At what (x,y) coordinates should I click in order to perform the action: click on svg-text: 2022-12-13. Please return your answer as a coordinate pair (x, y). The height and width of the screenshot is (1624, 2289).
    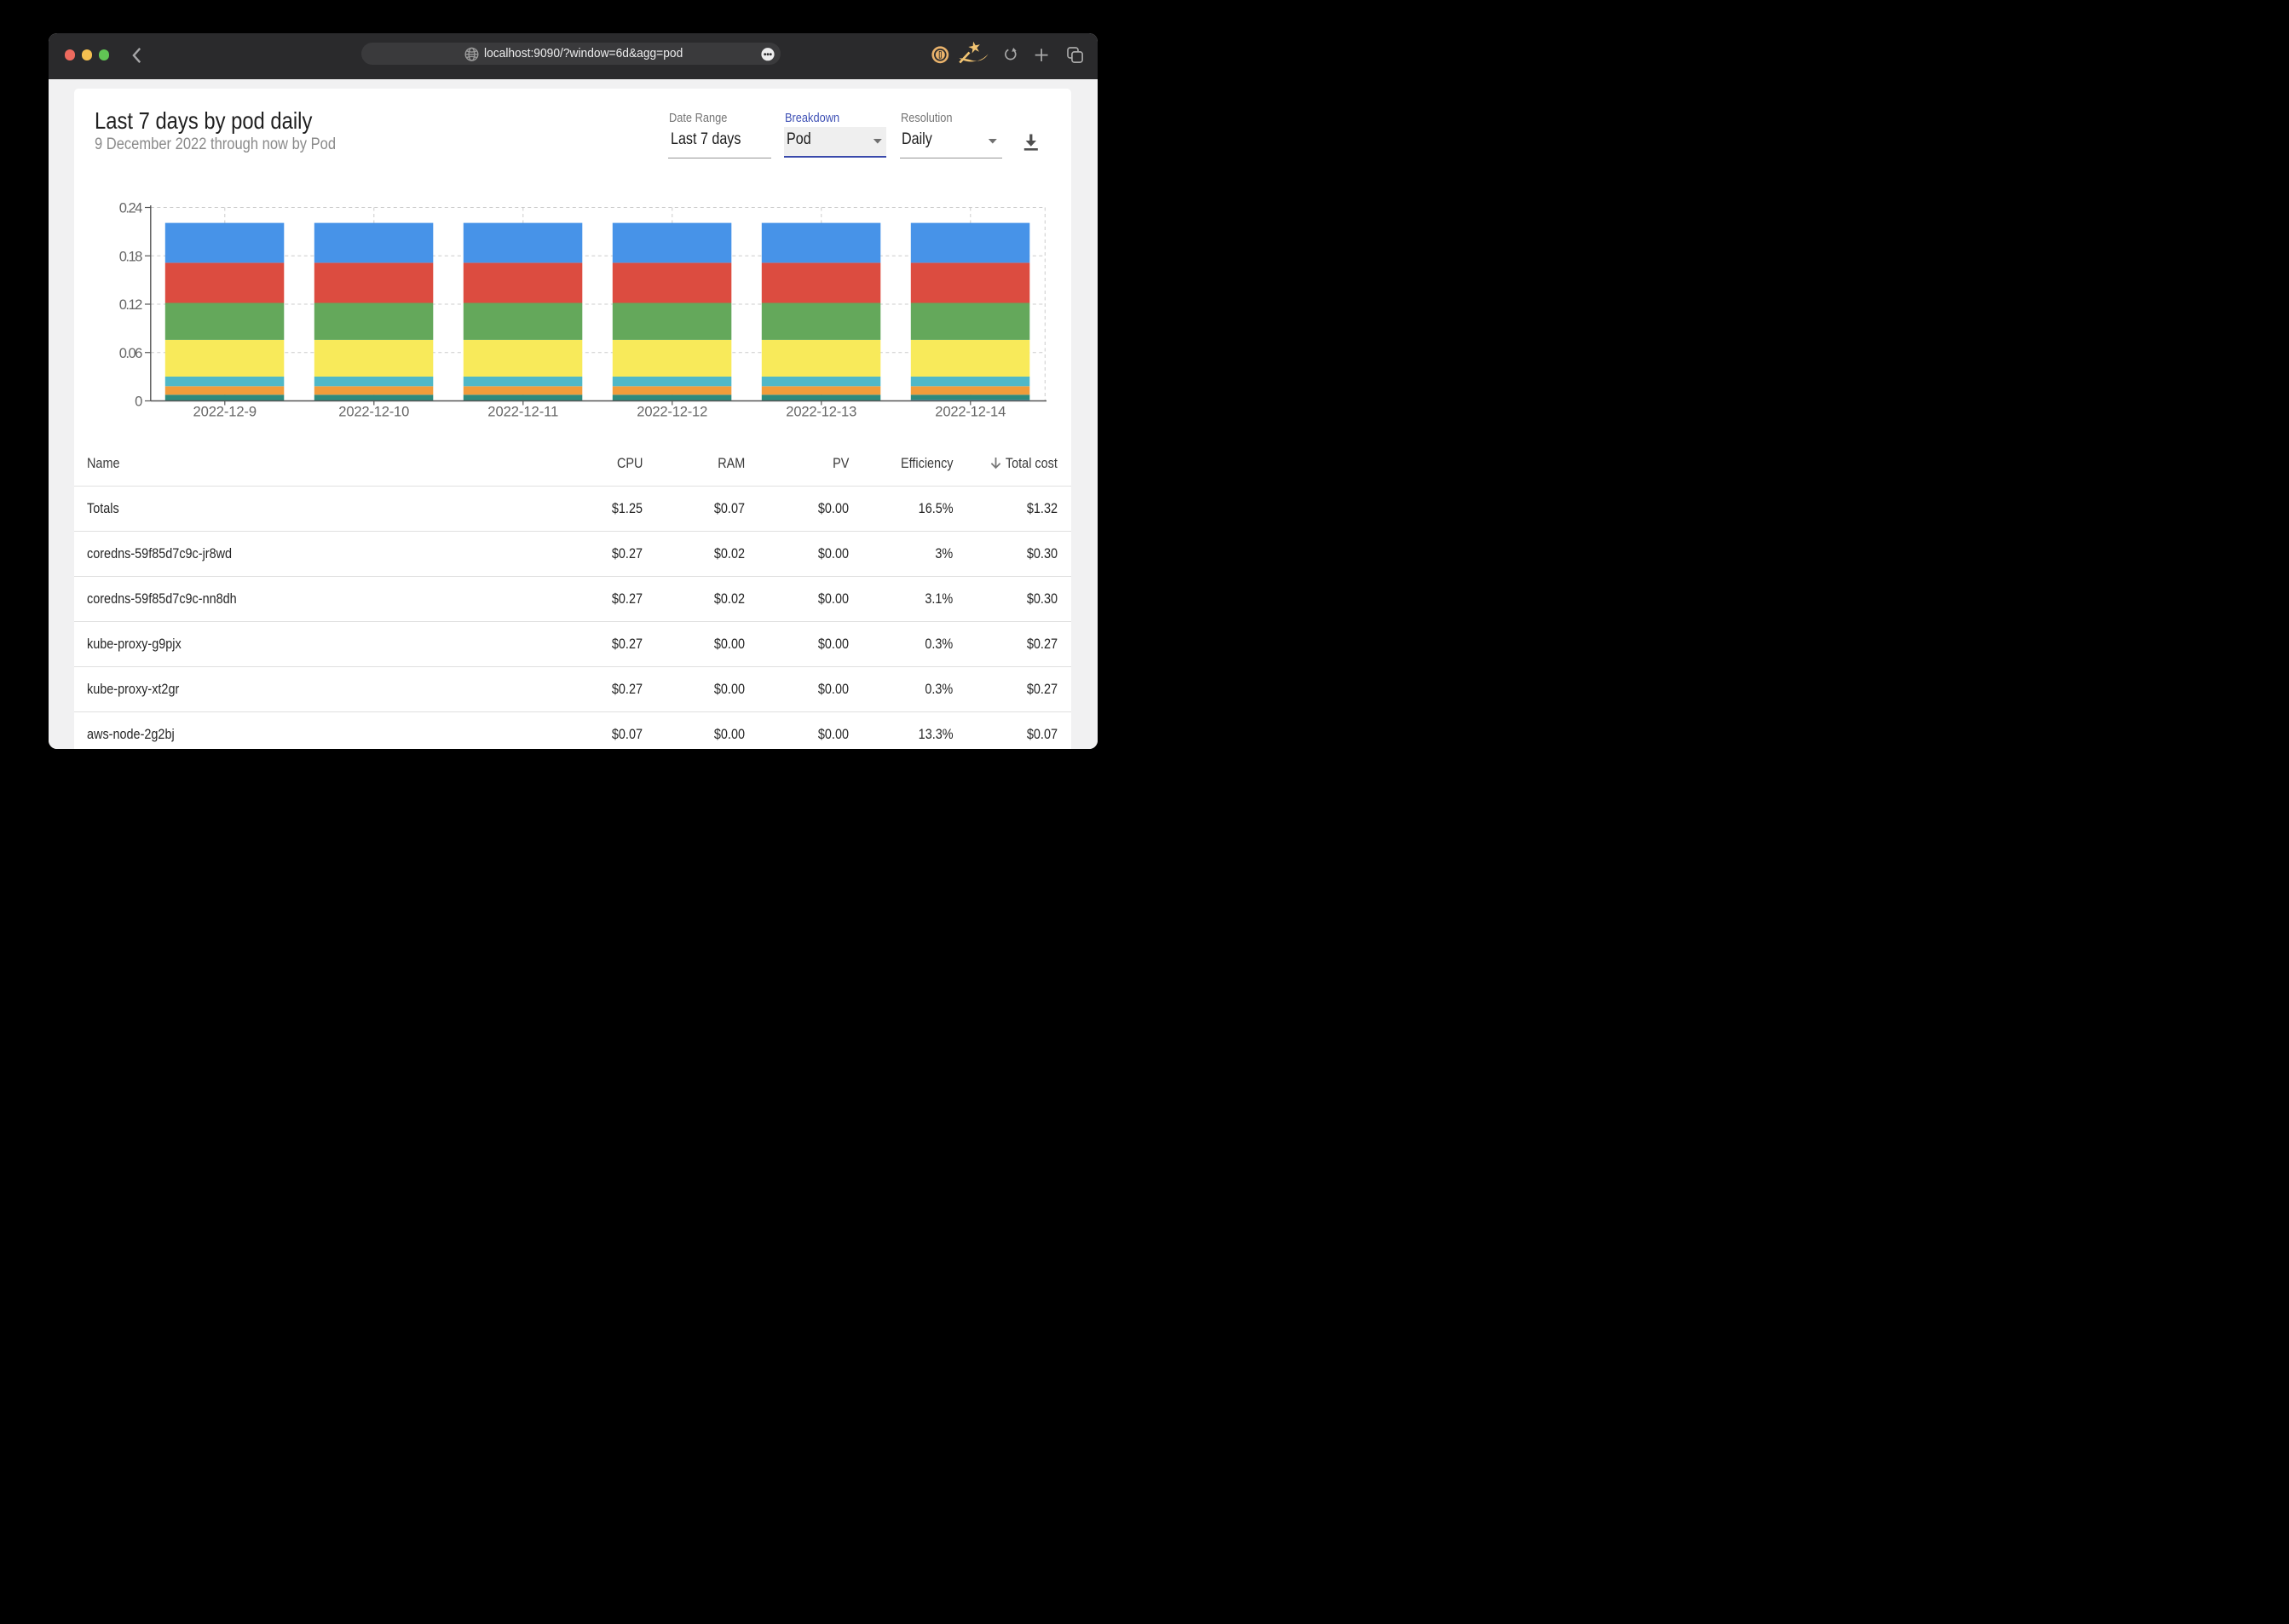
    Looking at the image, I should click on (821, 411).